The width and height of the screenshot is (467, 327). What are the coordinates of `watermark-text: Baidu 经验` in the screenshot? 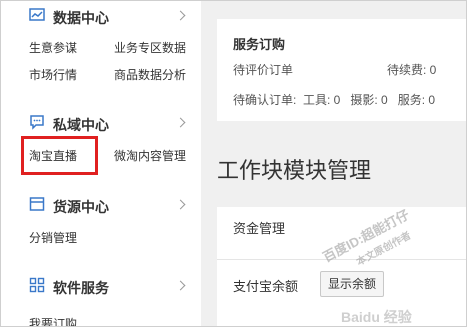 It's located at (376, 317).